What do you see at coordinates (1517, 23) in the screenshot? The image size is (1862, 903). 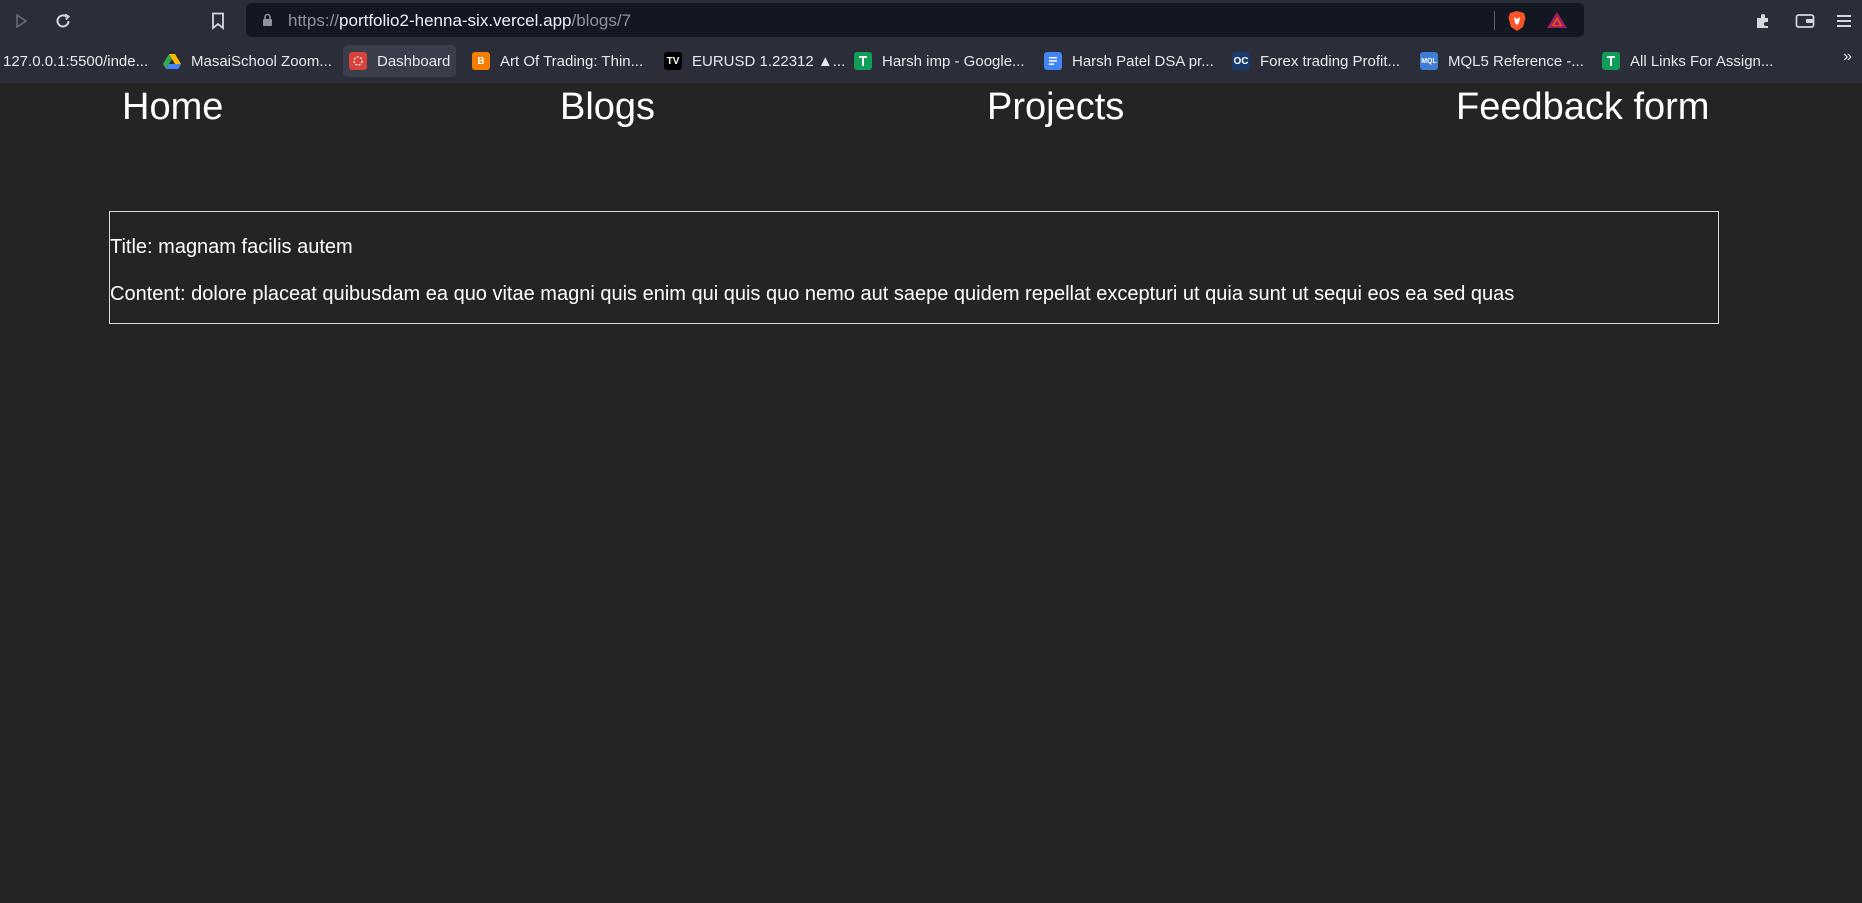 I see `brave-shield-icon` at bounding box center [1517, 23].